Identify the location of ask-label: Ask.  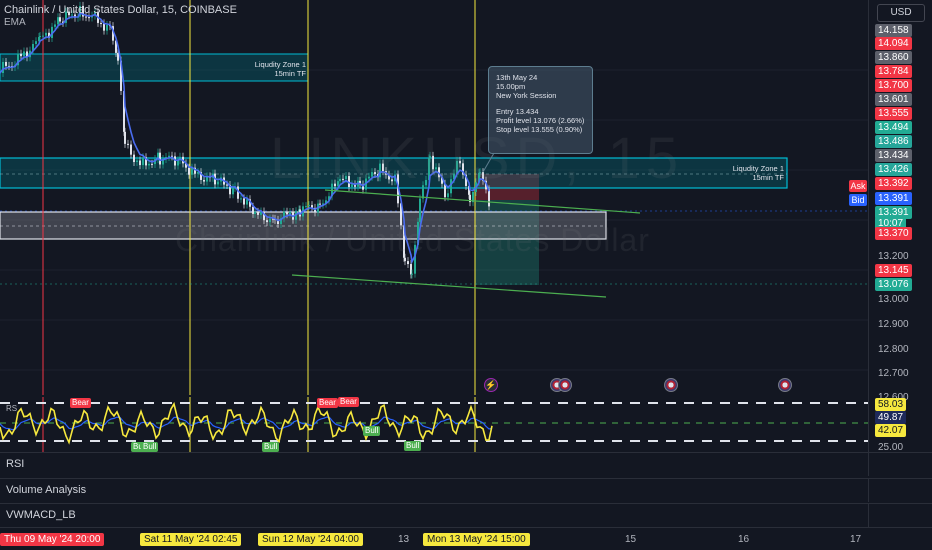
(858, 186).